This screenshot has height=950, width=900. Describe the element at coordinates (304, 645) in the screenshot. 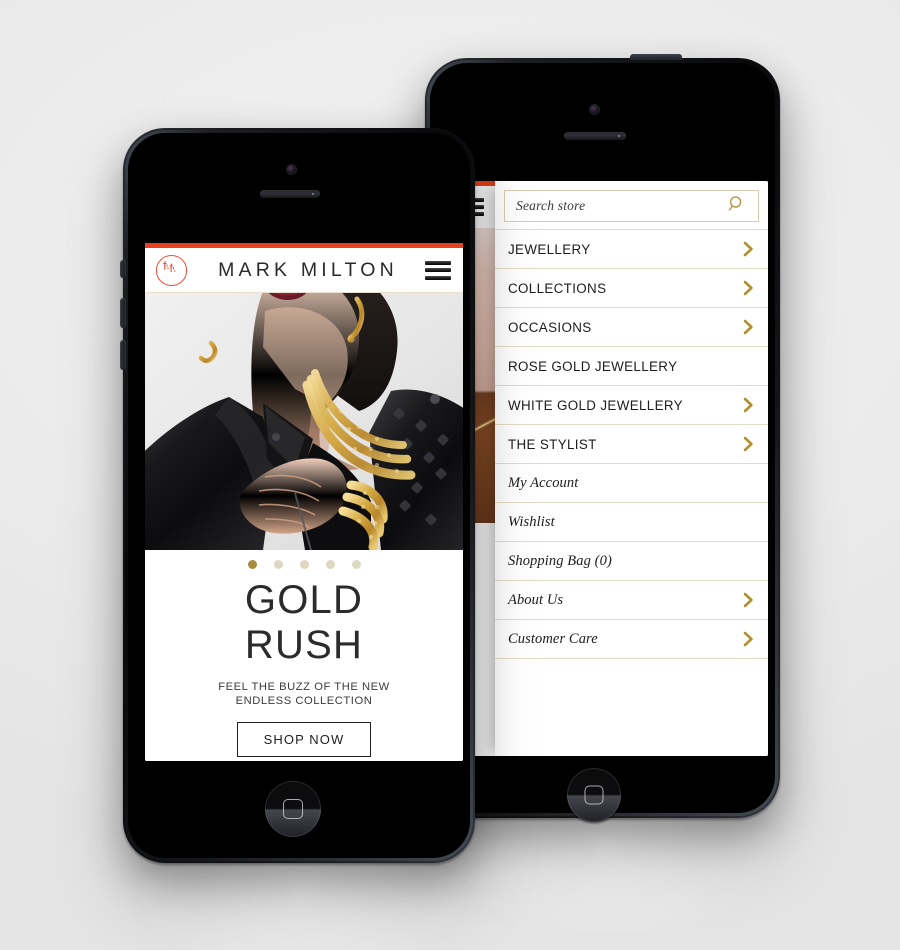

I see `promo-title-line2: RUSH` at that location.